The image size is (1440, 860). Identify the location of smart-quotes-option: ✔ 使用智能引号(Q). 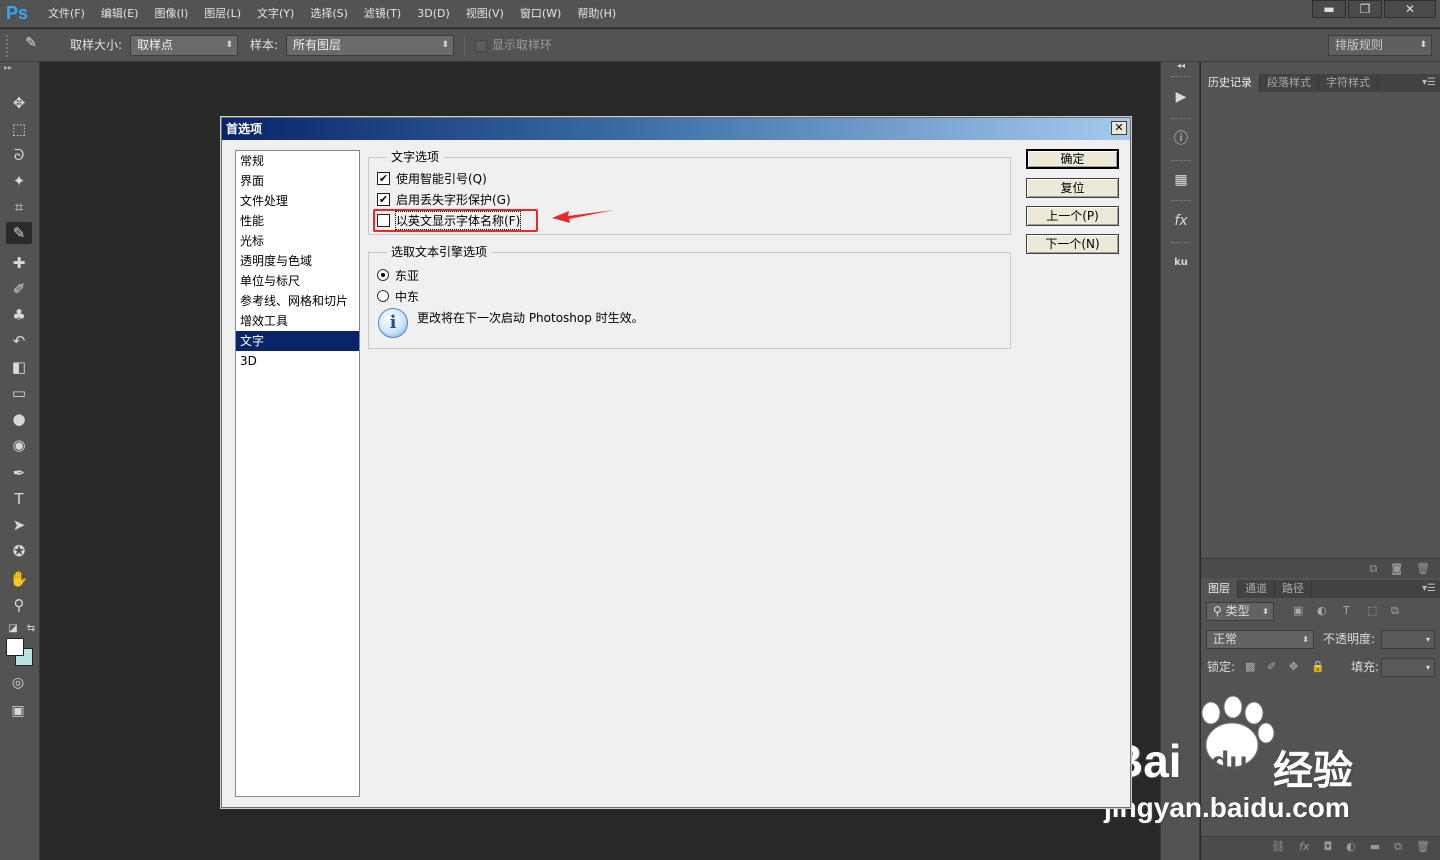
(432, 178).